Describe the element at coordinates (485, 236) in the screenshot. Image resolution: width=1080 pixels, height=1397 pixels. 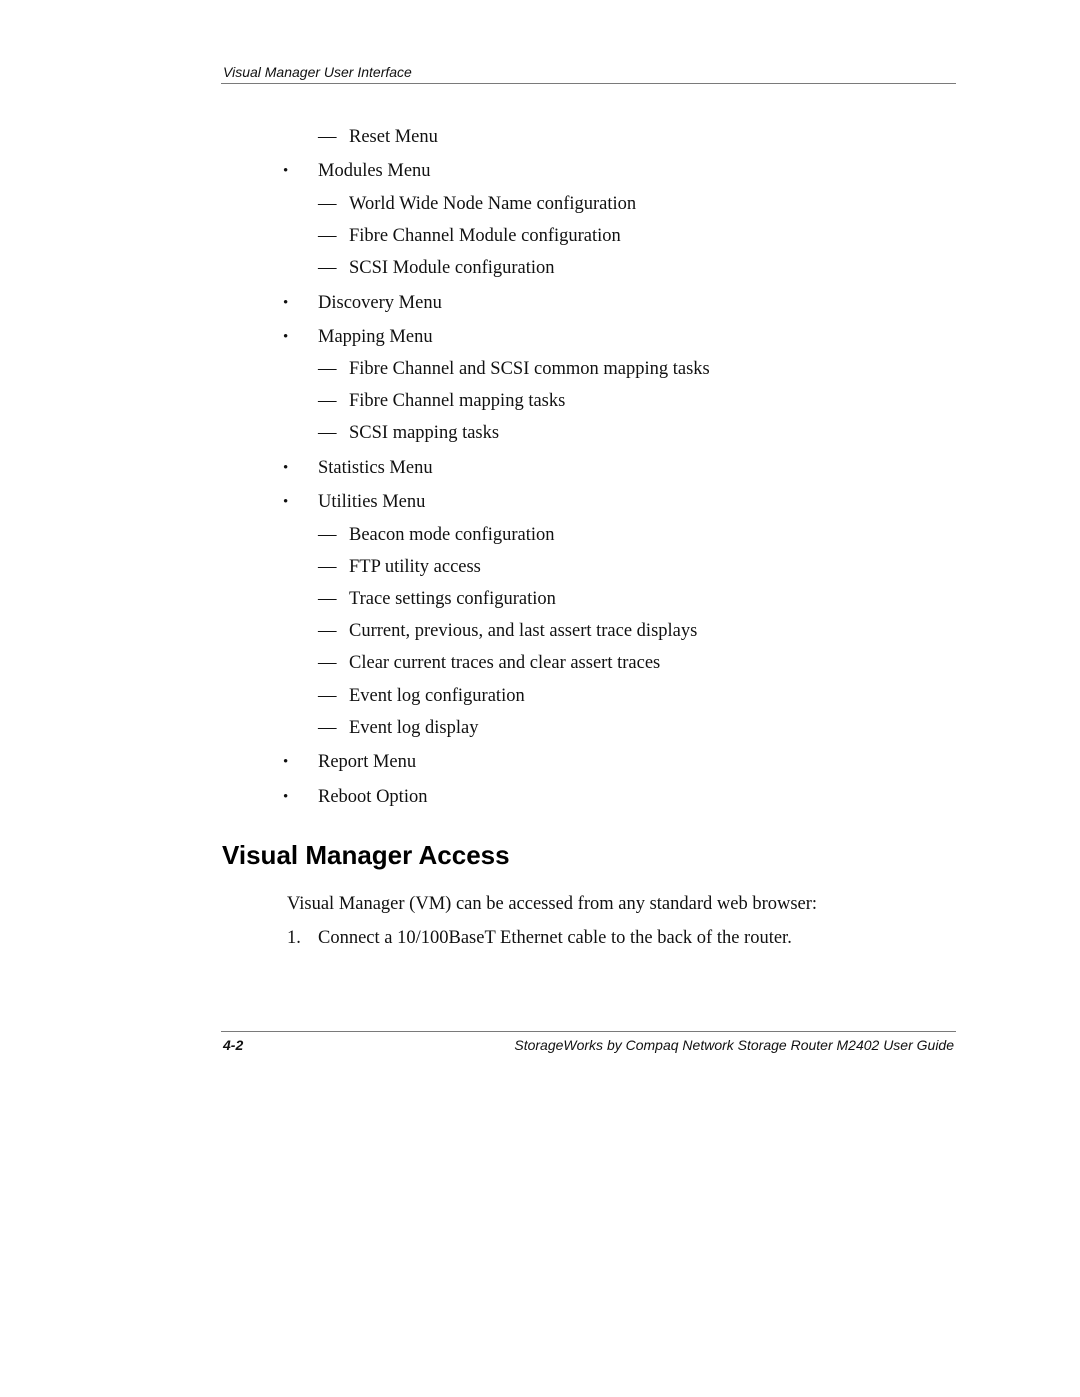
I see `list-item-text: Fibre Channel Module configuration` at that location.